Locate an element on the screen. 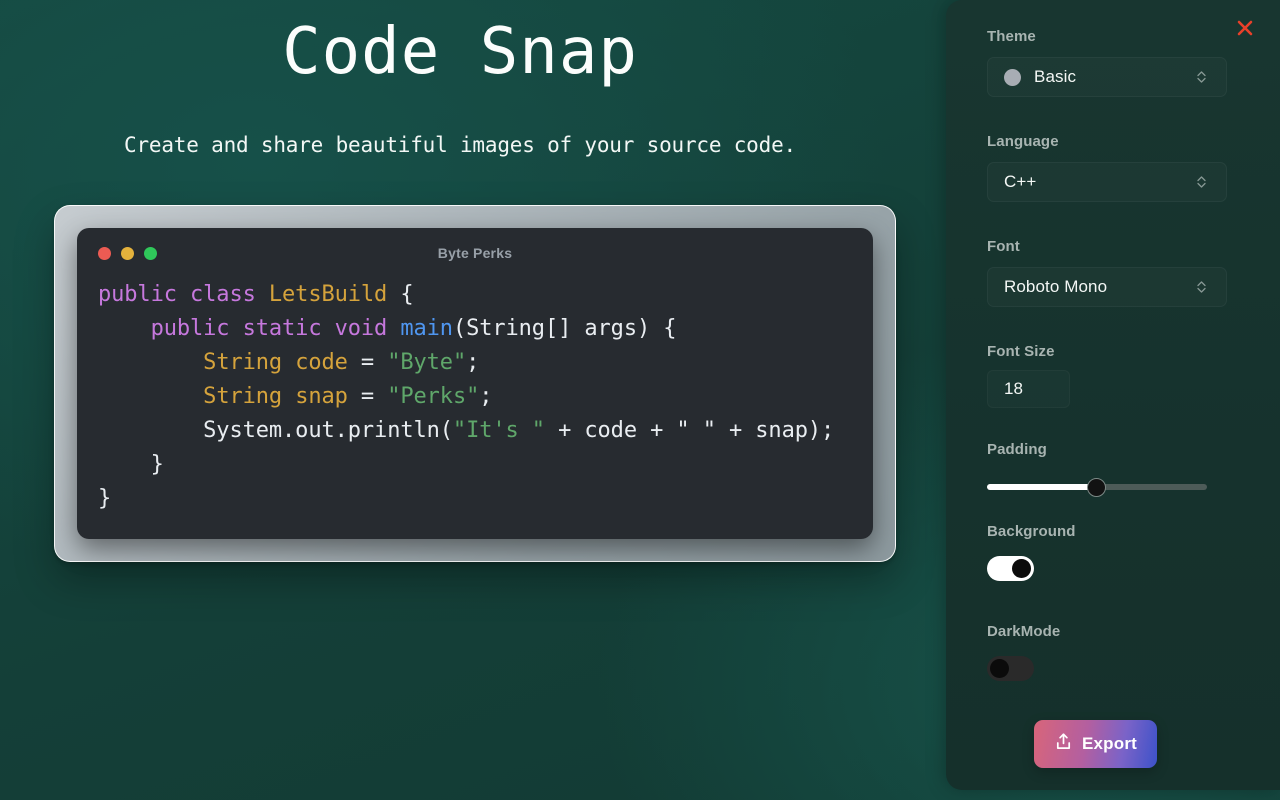  padding-slider-fill is located at coordinates (1042, 487).